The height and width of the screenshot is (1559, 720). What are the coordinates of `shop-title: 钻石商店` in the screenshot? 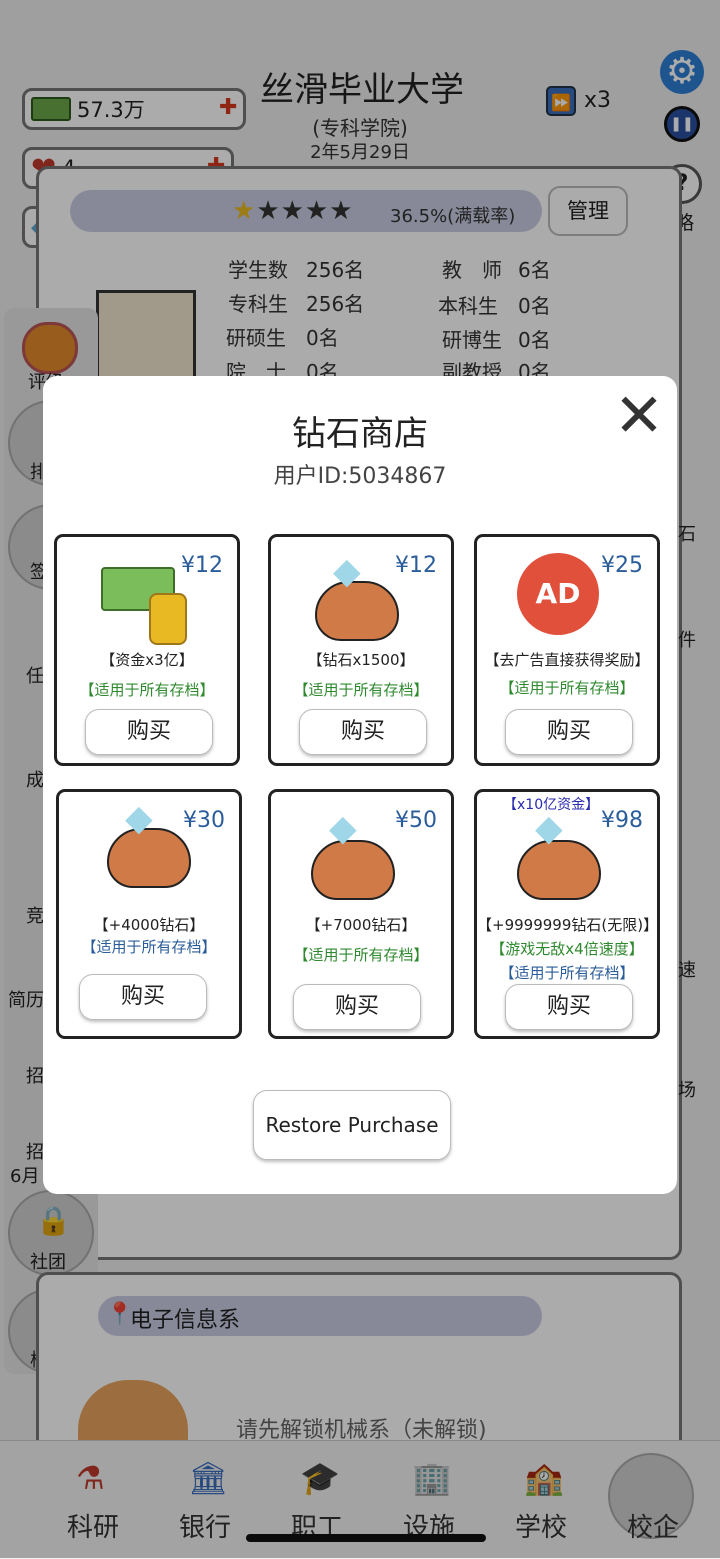 It's located at (360, 434).